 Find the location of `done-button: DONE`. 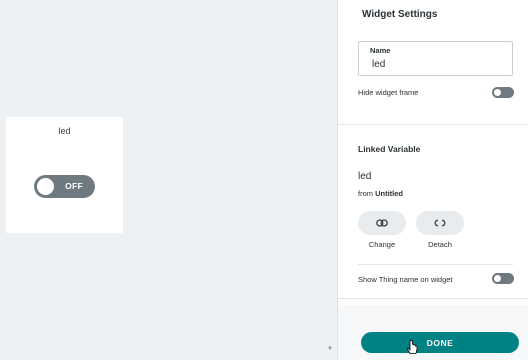

done-button: DONE is located at coordinates (440, 342).